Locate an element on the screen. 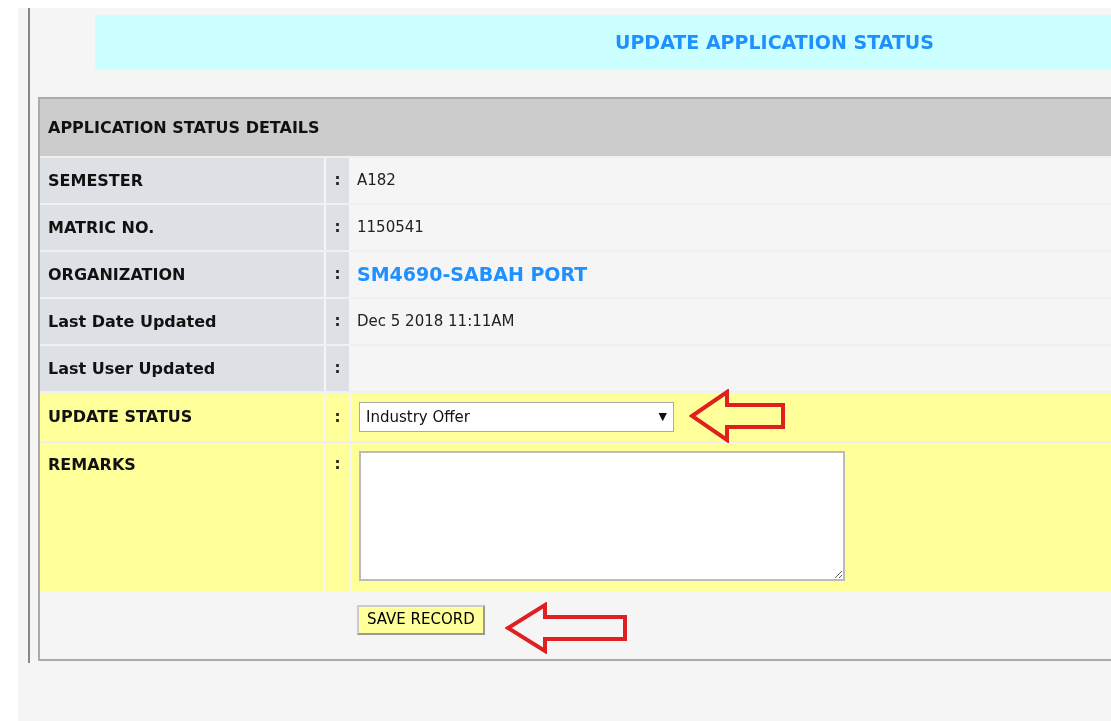 Image resolution: width=1111 pixels, height=721 pixels. field-label: ORGANIZATION is located at coordinates (117, 274).